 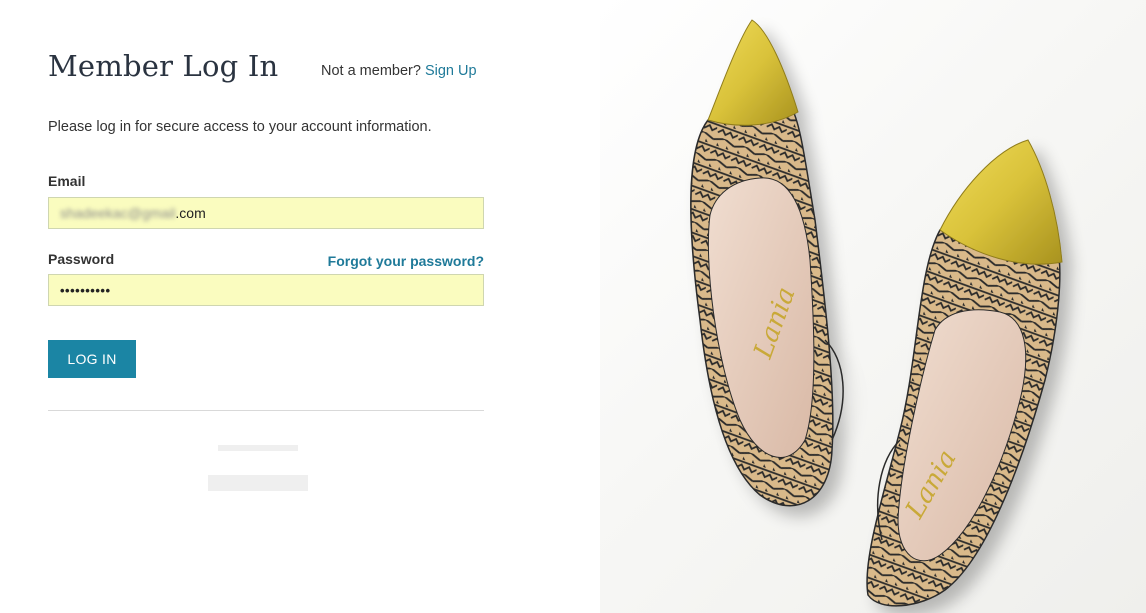 I want to click on divider, so click(x=266, y=410).